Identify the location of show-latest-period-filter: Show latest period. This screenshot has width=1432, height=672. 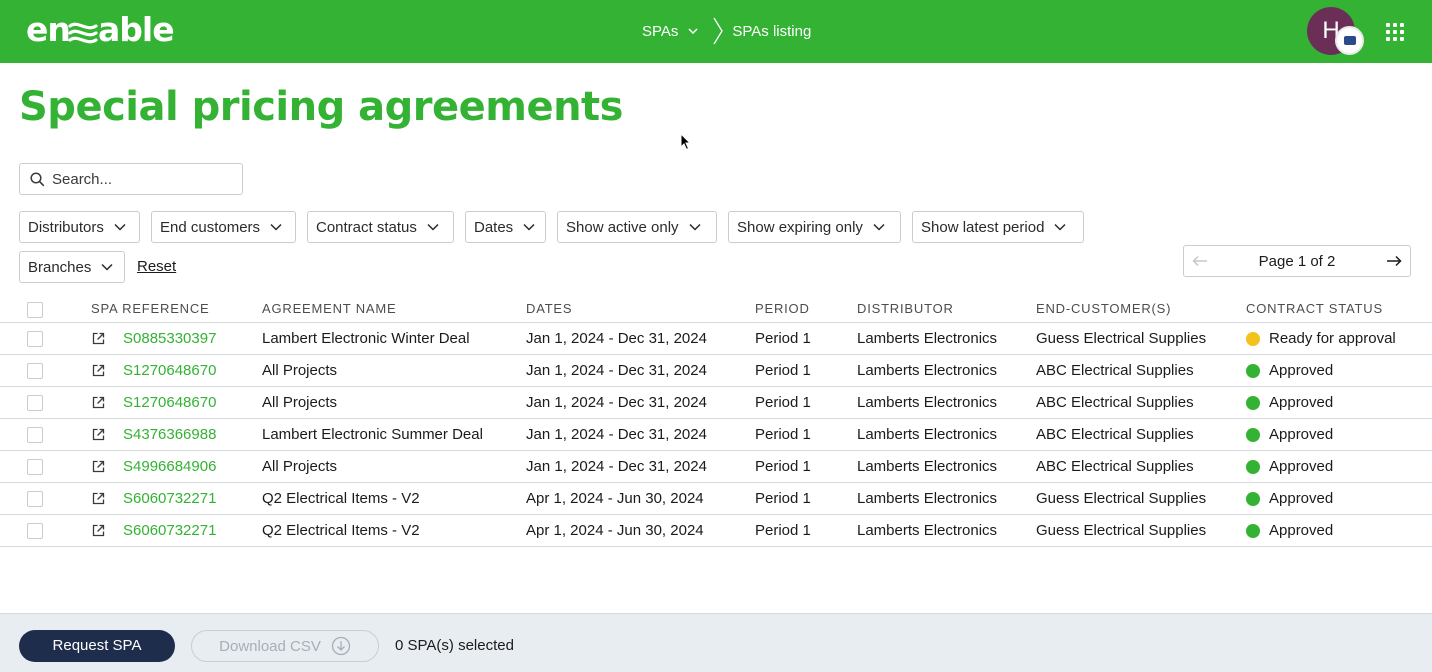
(998, 227).